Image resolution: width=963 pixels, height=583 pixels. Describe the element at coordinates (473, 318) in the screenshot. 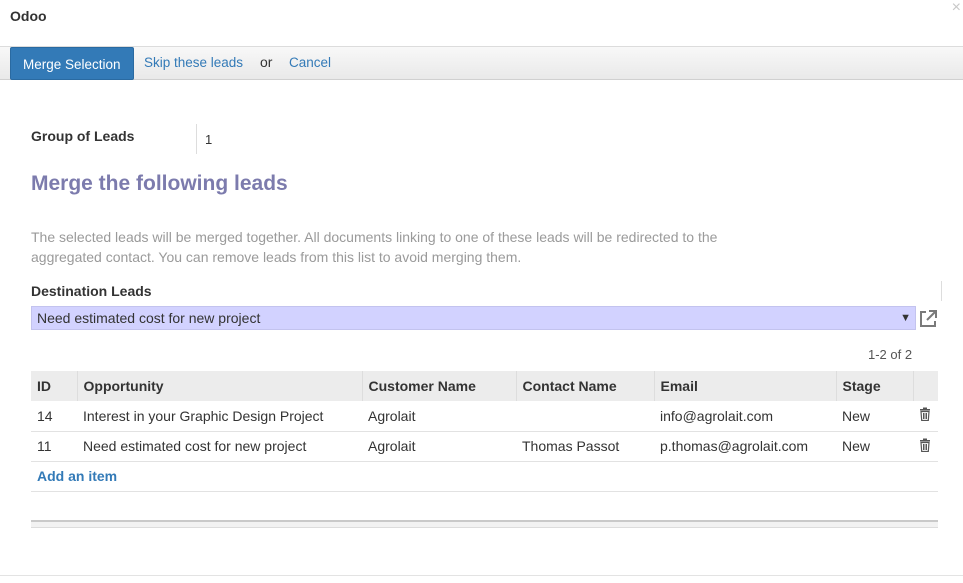

I see `destination-leads-select: Need estimated cost for new project ▼` at that location.